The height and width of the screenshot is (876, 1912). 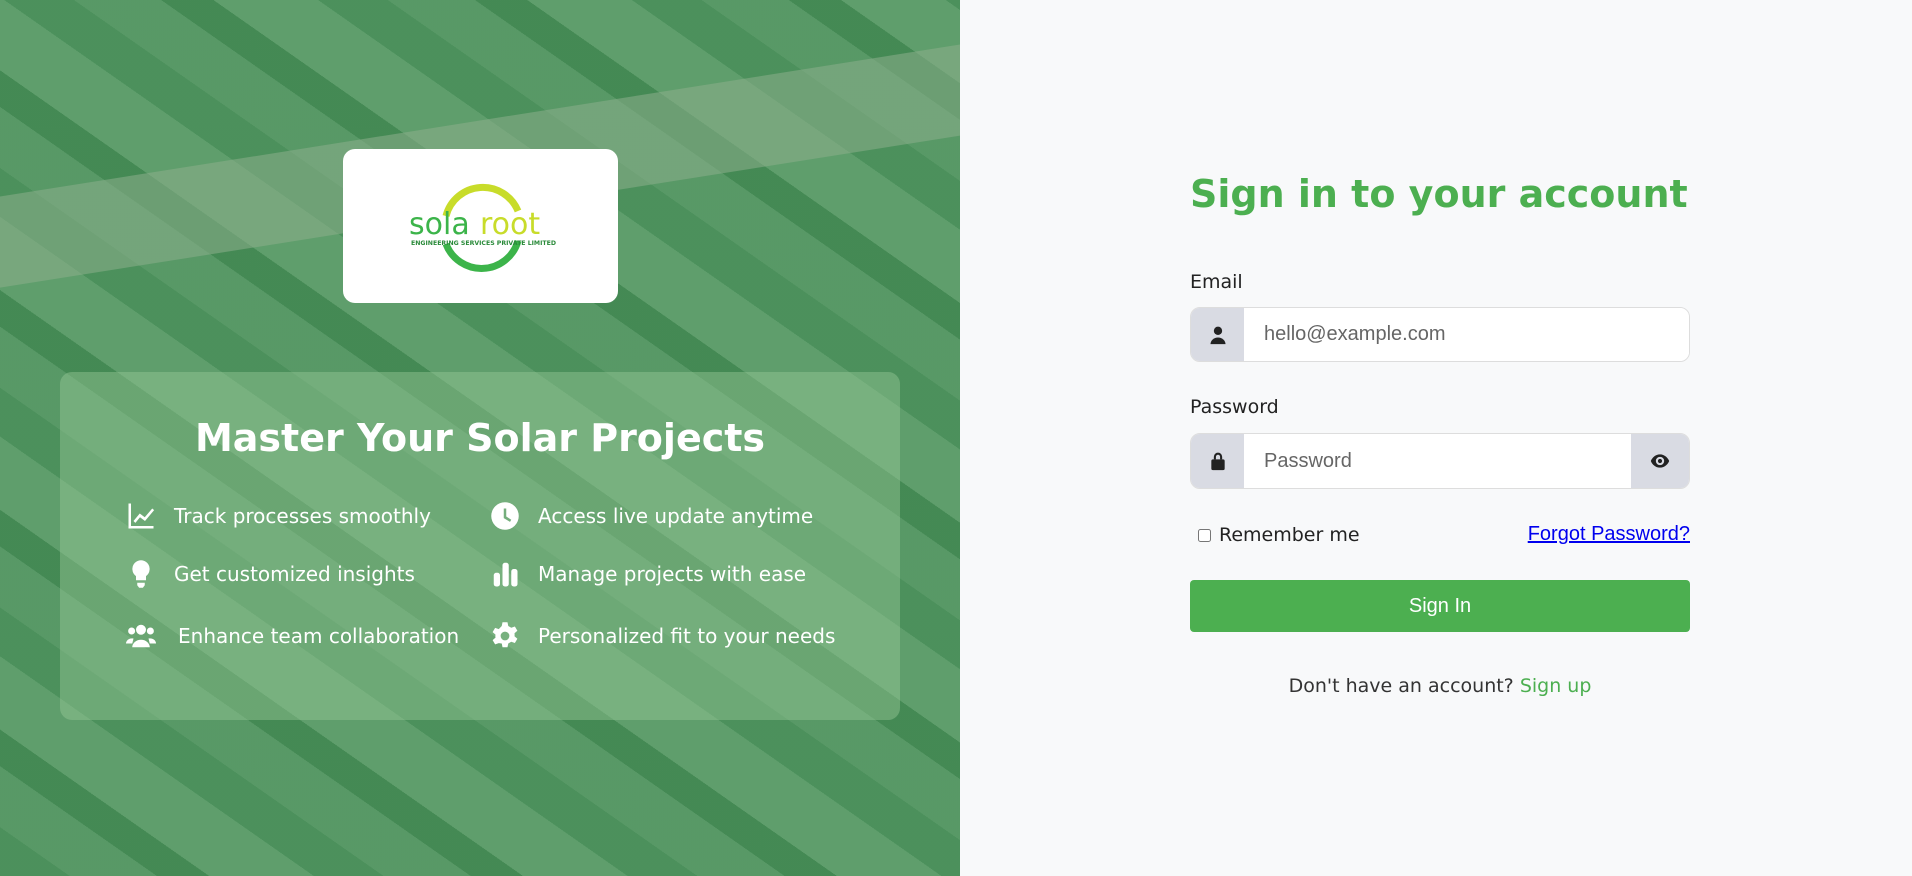 I want to click on remember-label: Remember me, so click(x=1289, y=535).